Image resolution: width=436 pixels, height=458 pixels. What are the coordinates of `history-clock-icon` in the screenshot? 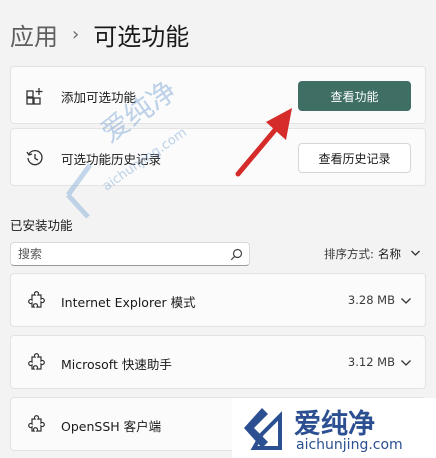 It's located at (34, 158).